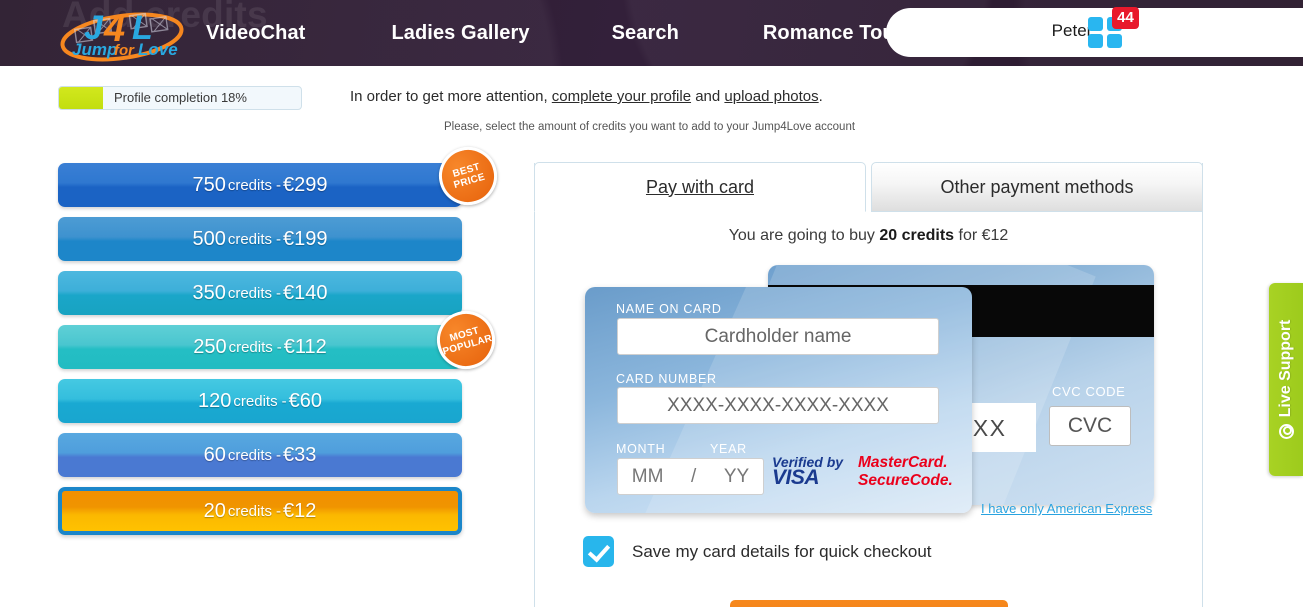  What do you see at coordinates (641, 449) in the screenshot?
I see `expiry-month-label: MONTH` at bounding box center [641, 449].